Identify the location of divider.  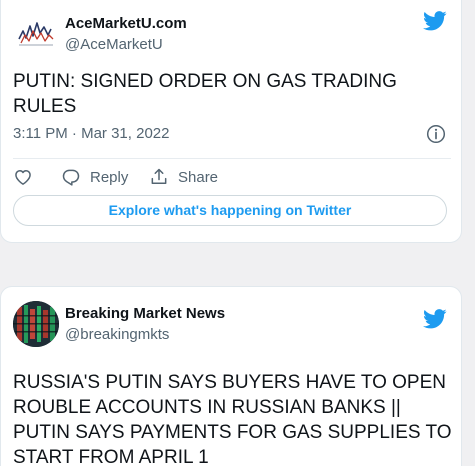
(232, 158).